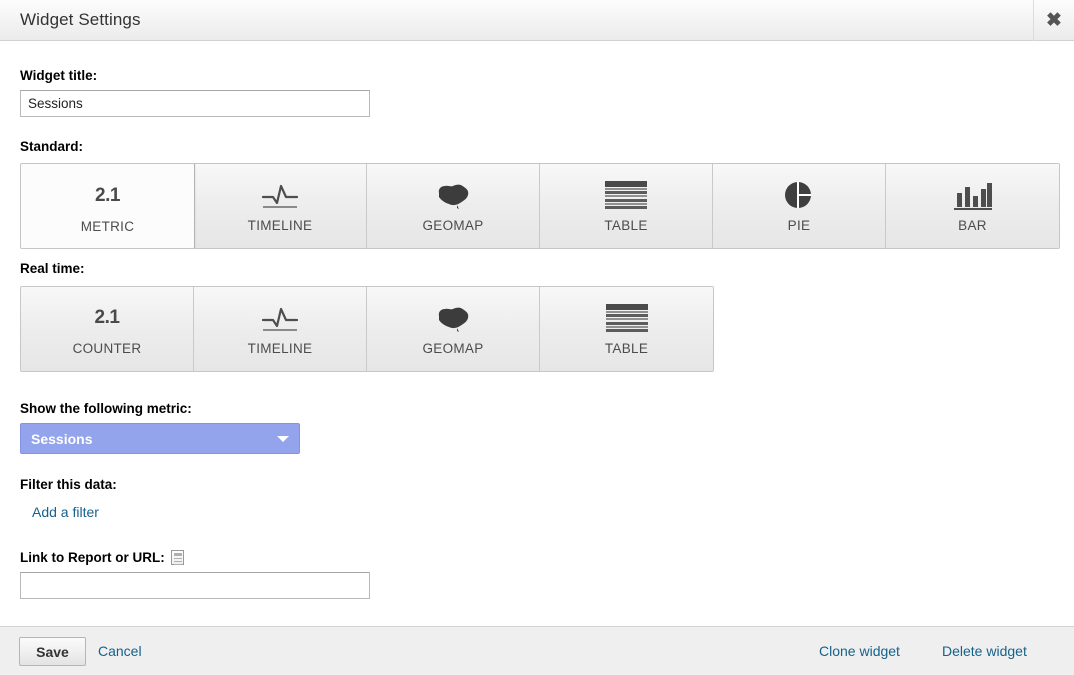 Image resolution: width=1074 pixels, height=675 pixels. I want to click on standard-section-label: Standard:, so click(52, 146).